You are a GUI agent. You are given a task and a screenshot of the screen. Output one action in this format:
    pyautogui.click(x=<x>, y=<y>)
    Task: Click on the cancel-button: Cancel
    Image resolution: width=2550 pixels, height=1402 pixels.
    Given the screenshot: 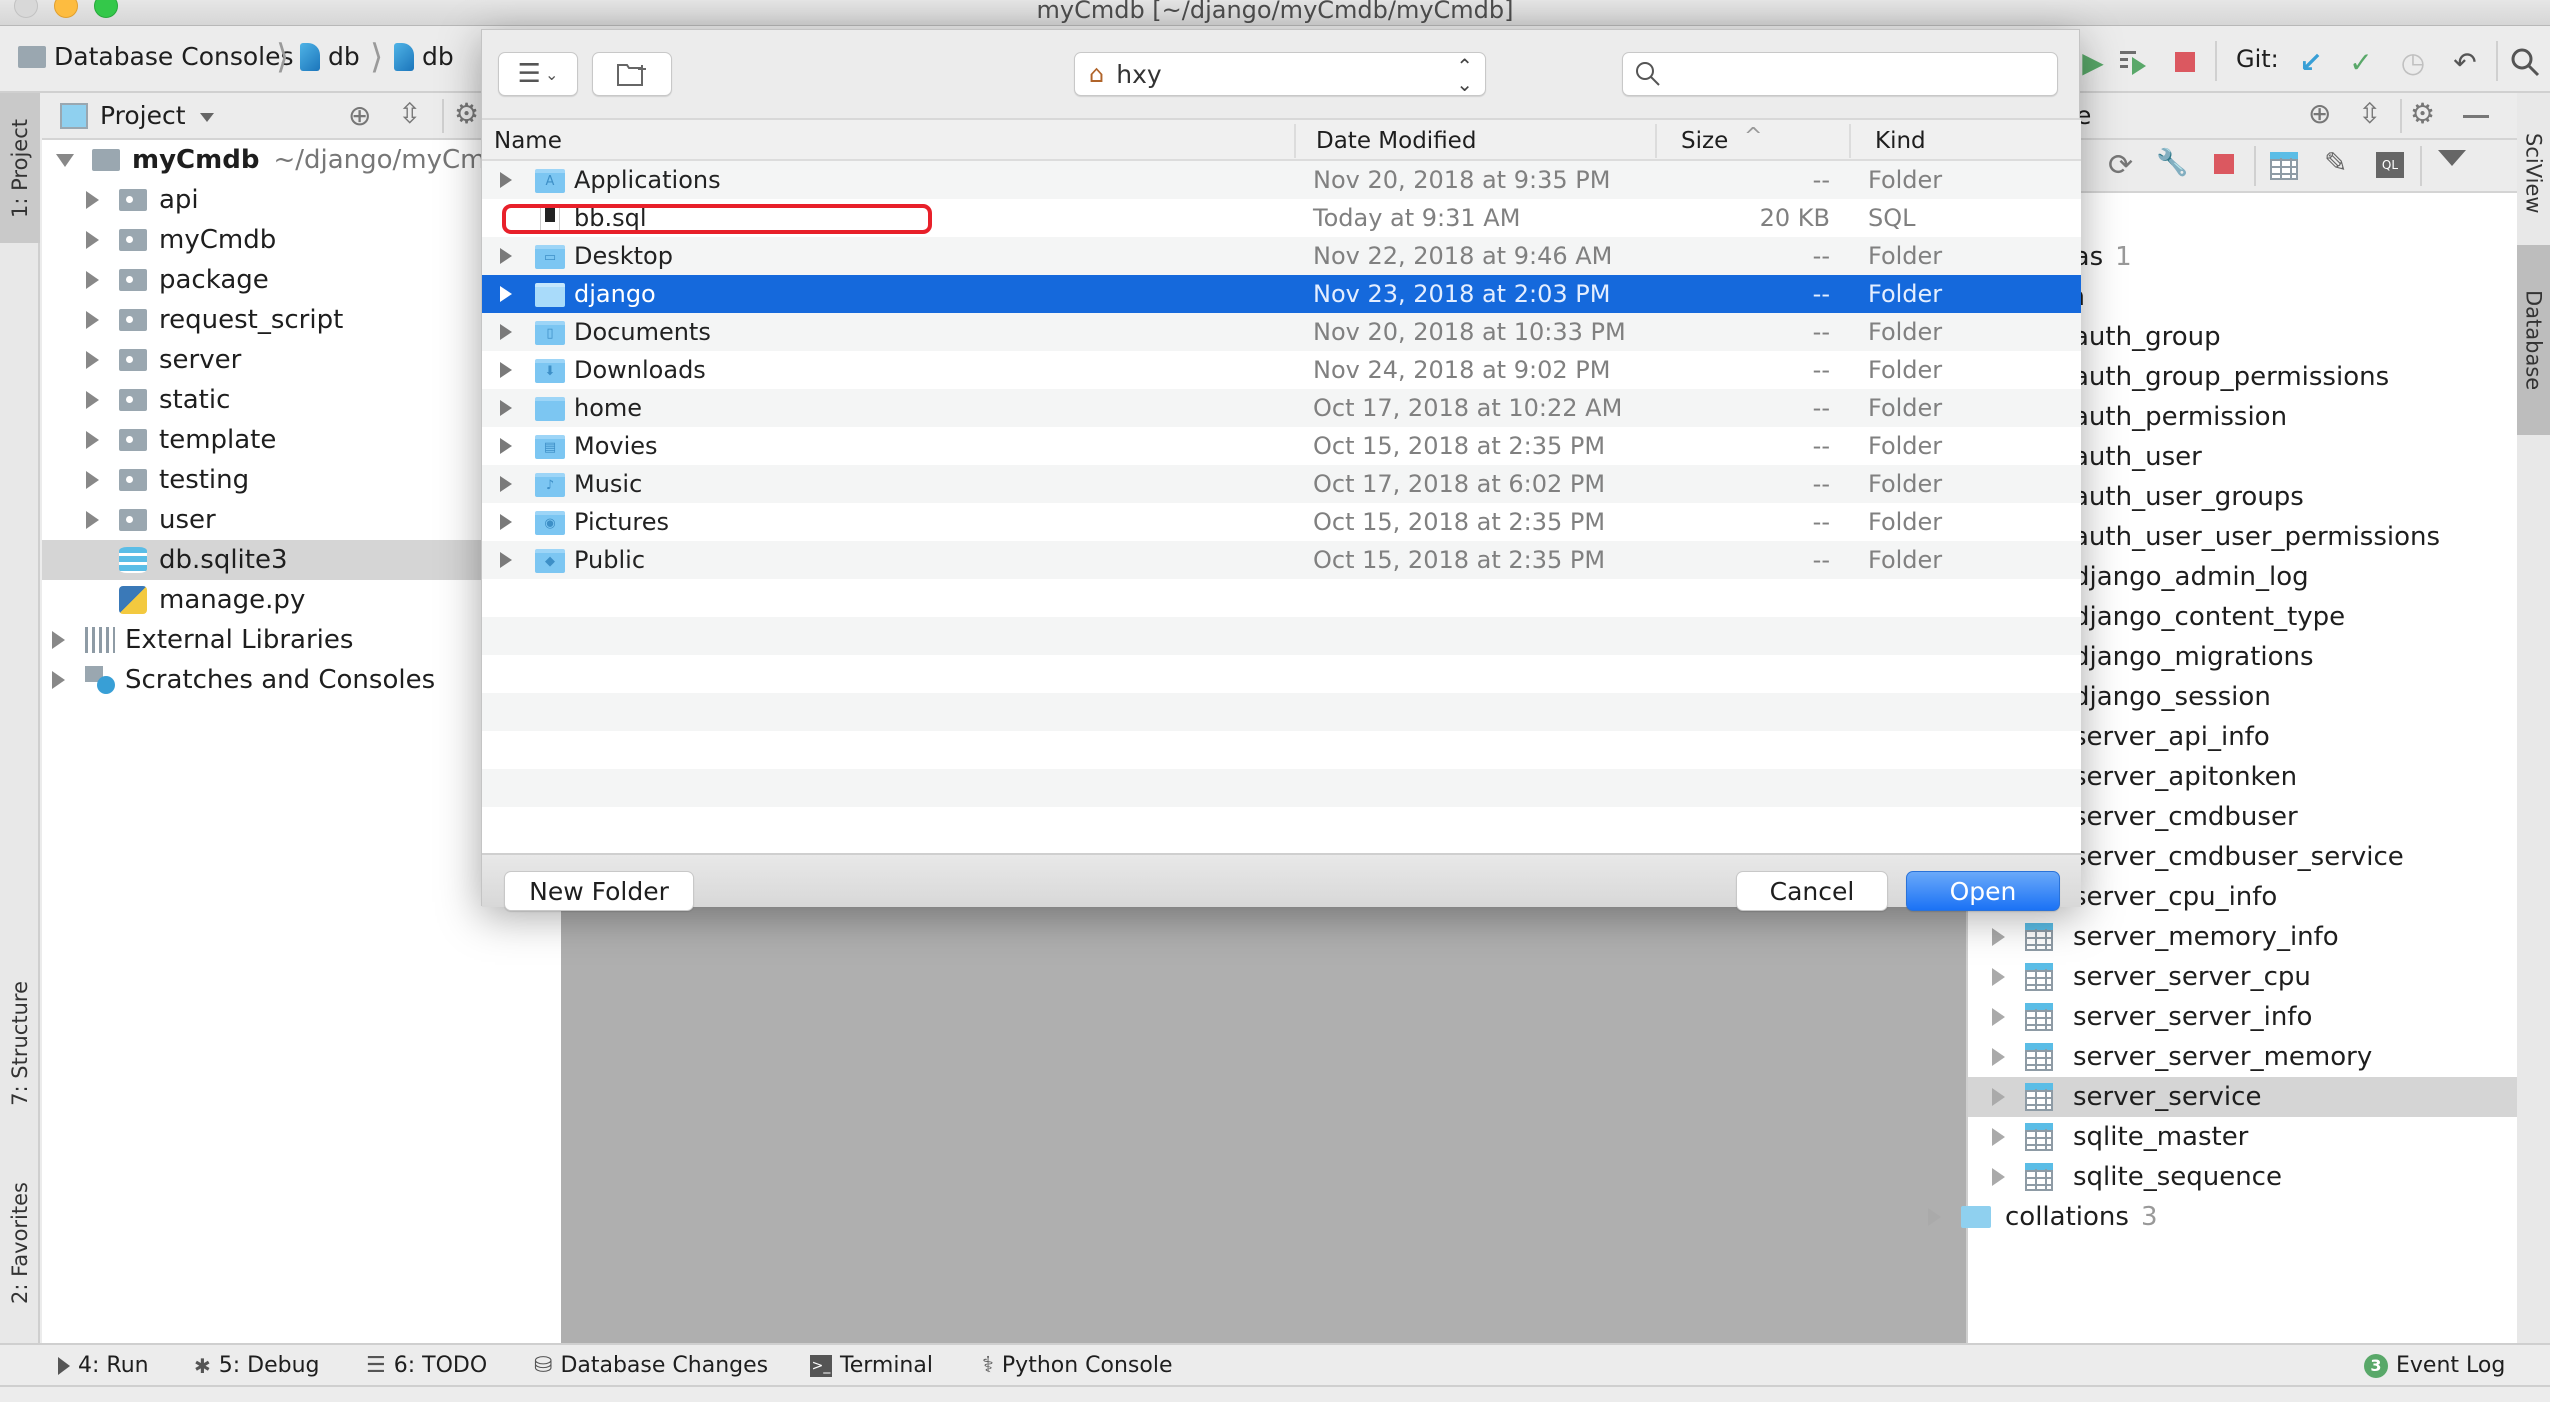 What is the action you would take?
    pyautogui.click(x=1812, y=891)
    